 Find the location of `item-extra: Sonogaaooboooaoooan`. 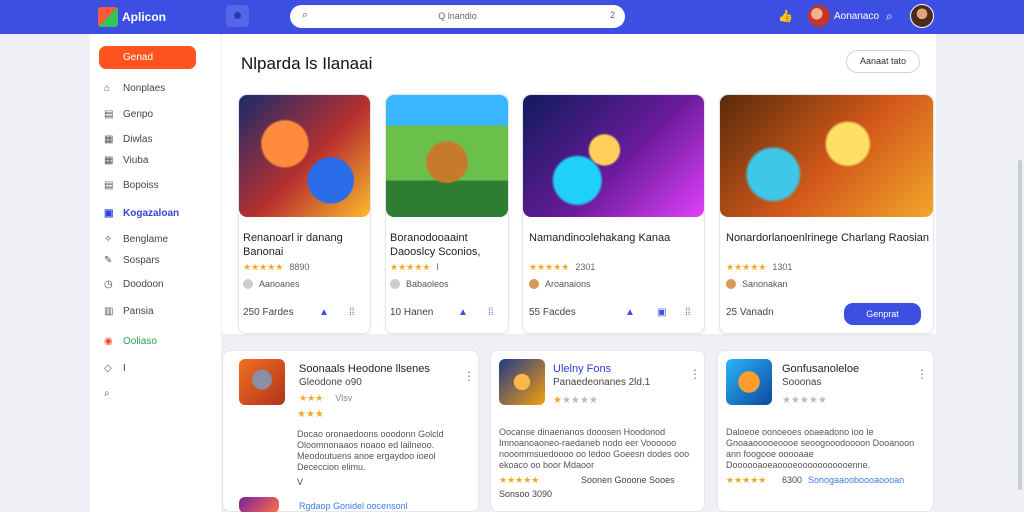

item-extra: Sonogaaooboooaoooan is located at coordinates (856, 480).